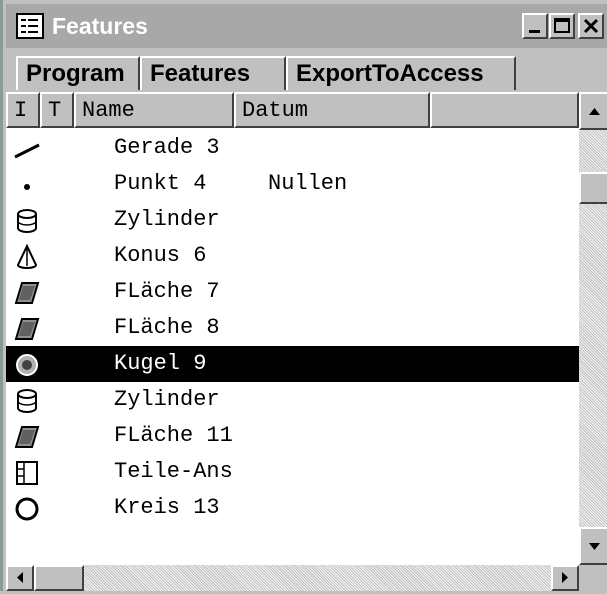 This screenshot has height=594, width=607. Describe the element at coordinates (167, 507) in the screenshot. I see `feature-name: Kreis 13` at that location.